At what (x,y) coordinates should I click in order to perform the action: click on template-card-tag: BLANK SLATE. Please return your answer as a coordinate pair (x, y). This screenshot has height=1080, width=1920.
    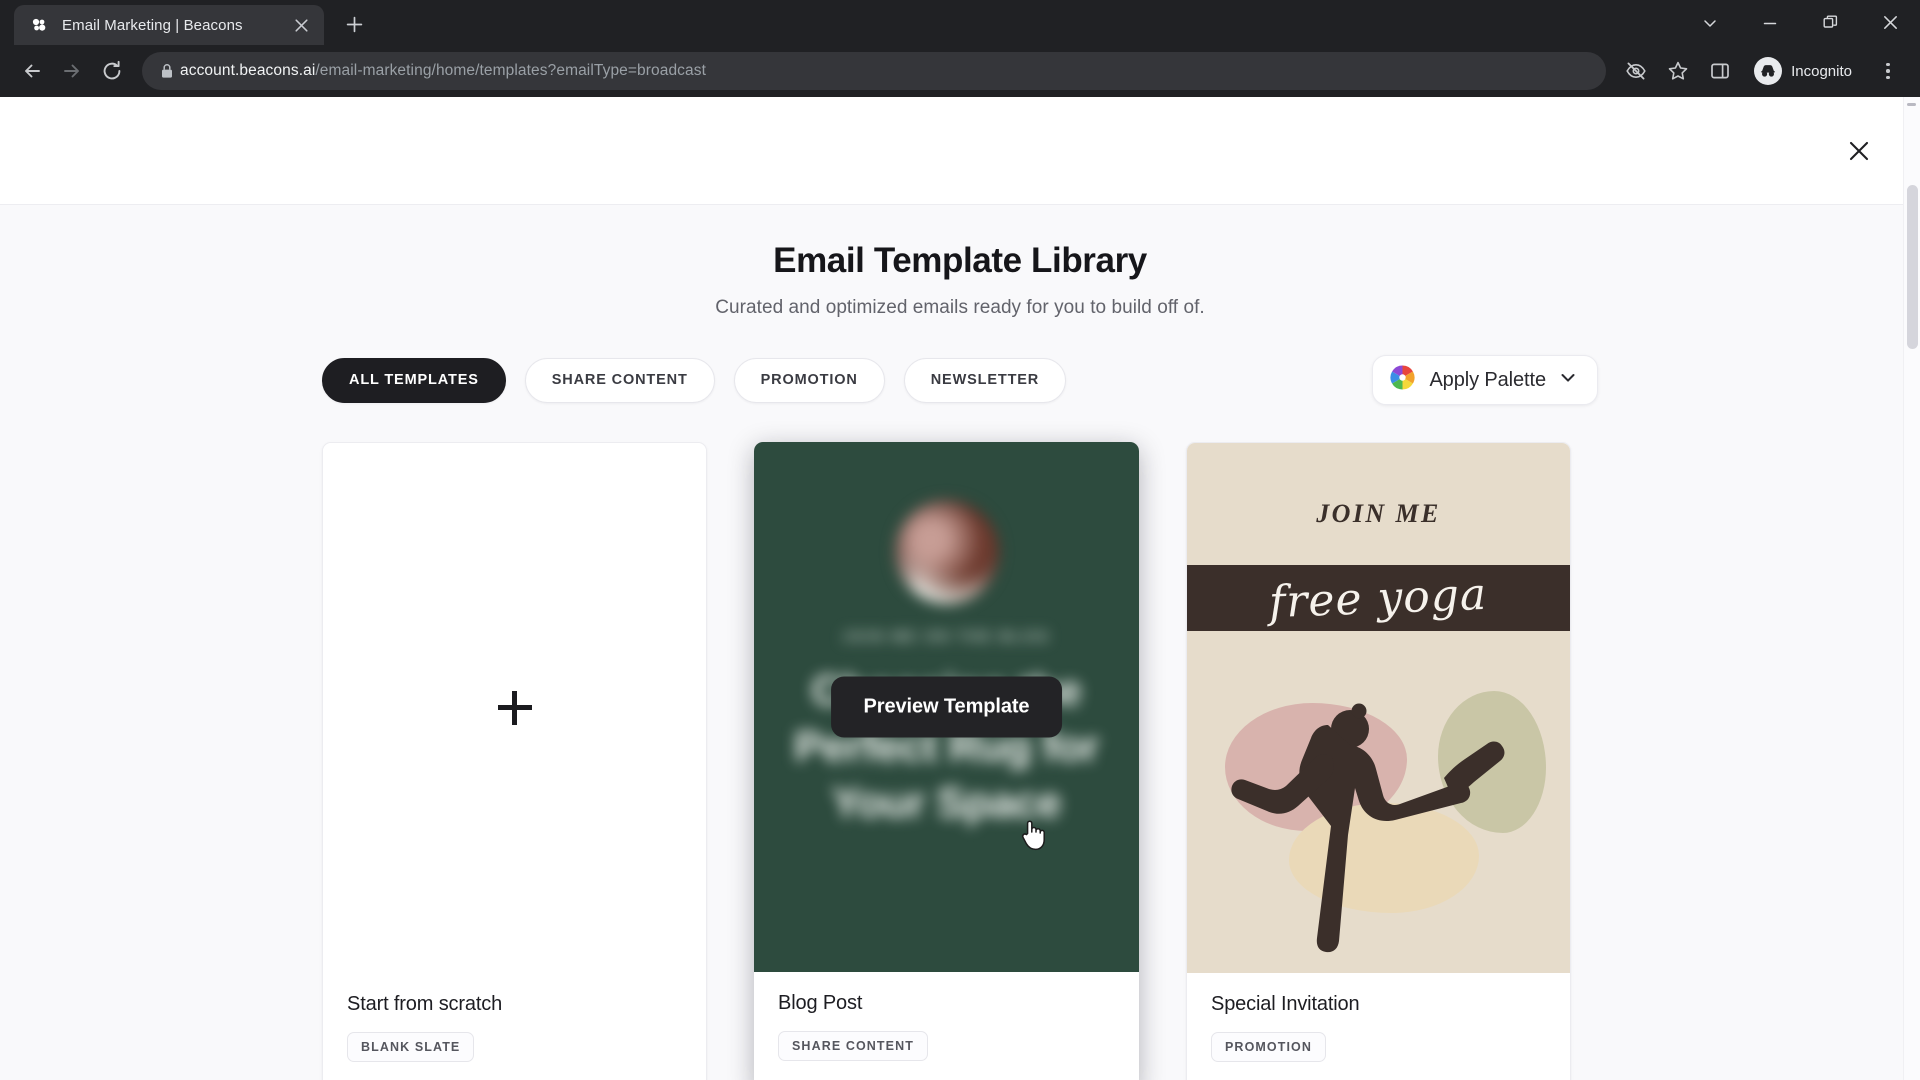
    Looking at the image, I should click on (411, 1047).